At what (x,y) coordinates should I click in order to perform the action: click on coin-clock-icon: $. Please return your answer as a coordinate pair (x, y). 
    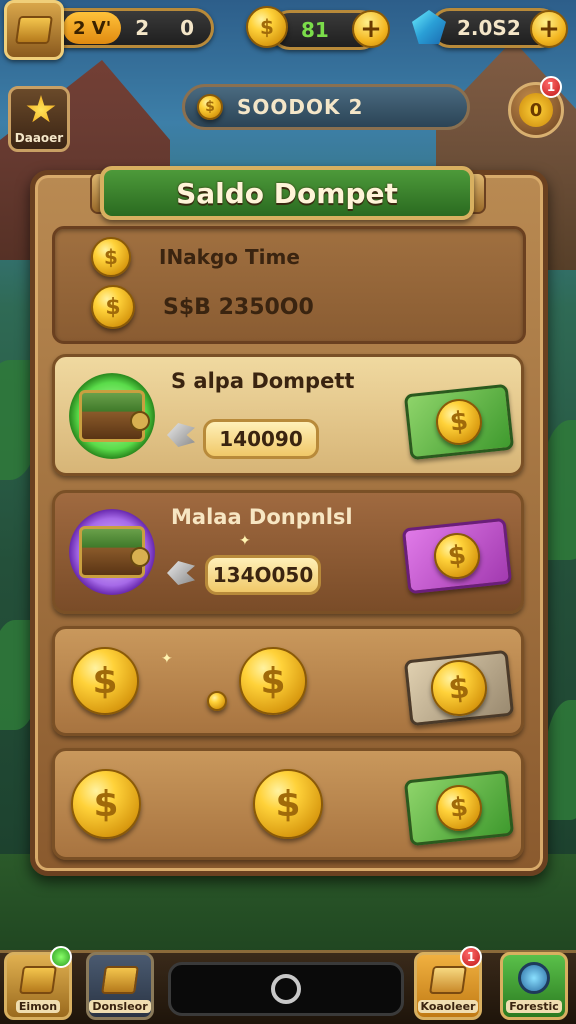
    Looking at the image, I should click on (111, 257).